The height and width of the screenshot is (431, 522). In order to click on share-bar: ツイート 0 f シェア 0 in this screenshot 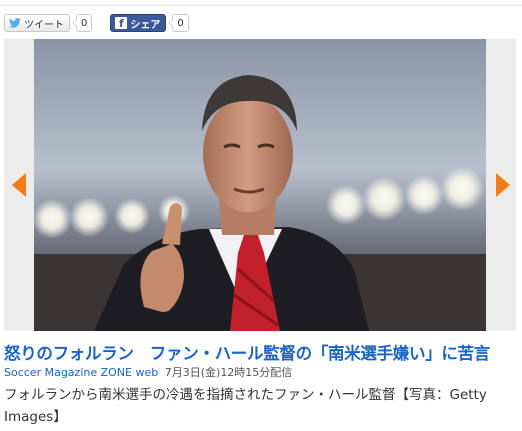, I will do `click(96, 23)`.